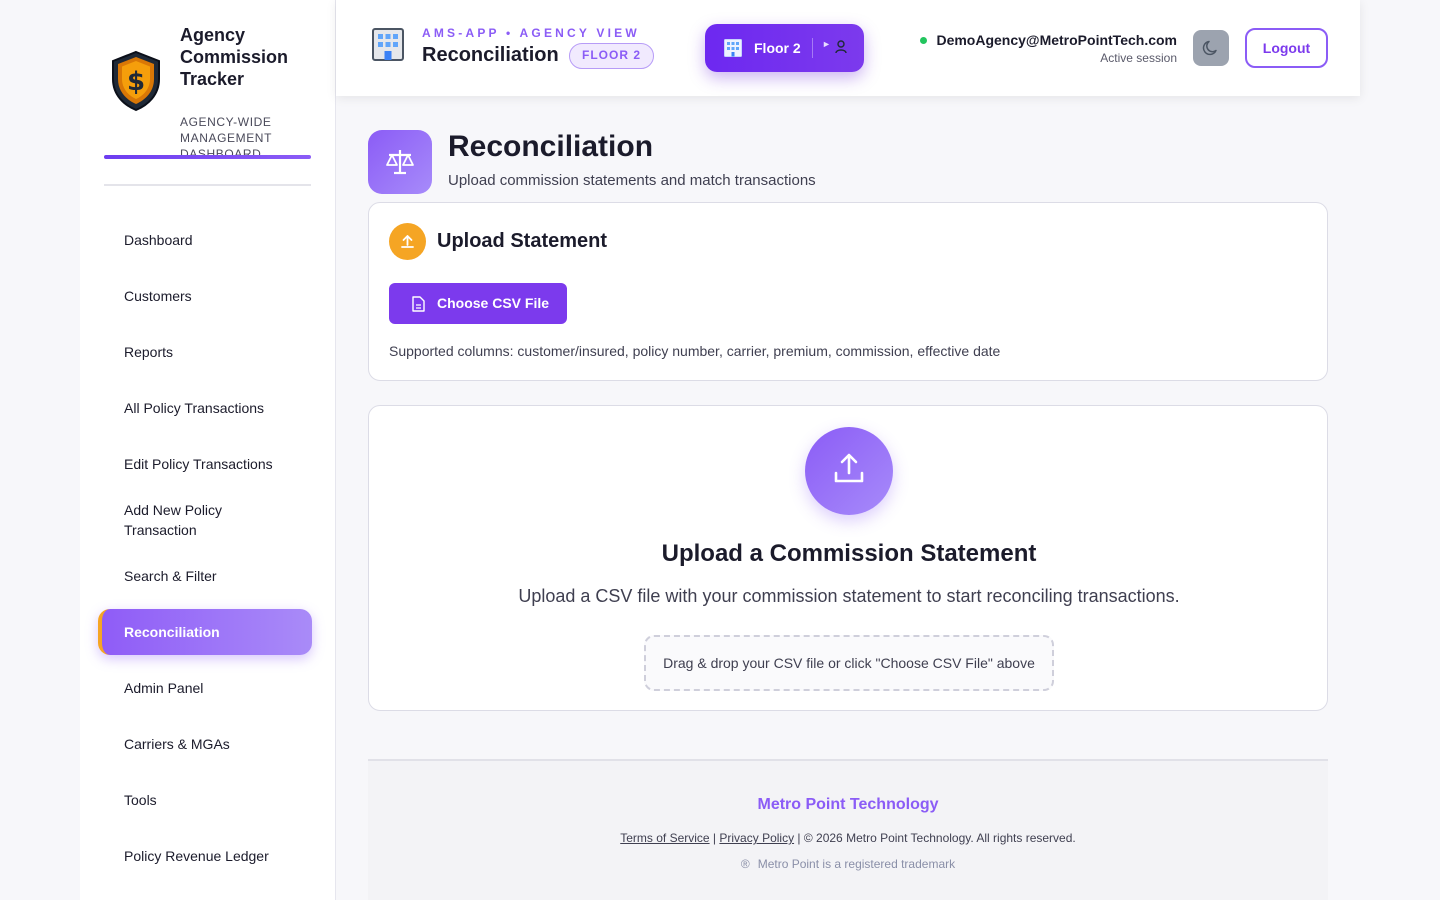  I want to click on person-icon, so click(841, 47).